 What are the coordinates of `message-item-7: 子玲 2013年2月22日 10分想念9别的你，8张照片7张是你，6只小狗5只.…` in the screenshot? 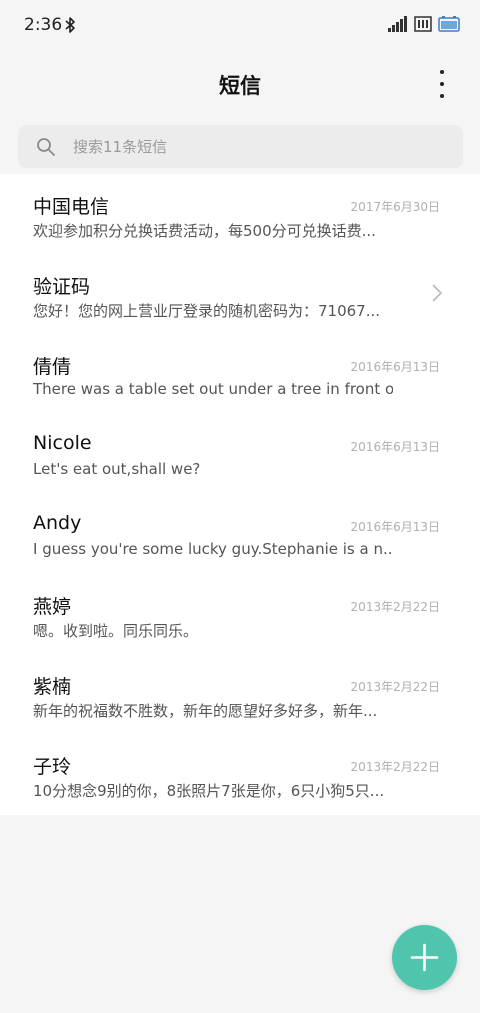 It's located at (240, 774).